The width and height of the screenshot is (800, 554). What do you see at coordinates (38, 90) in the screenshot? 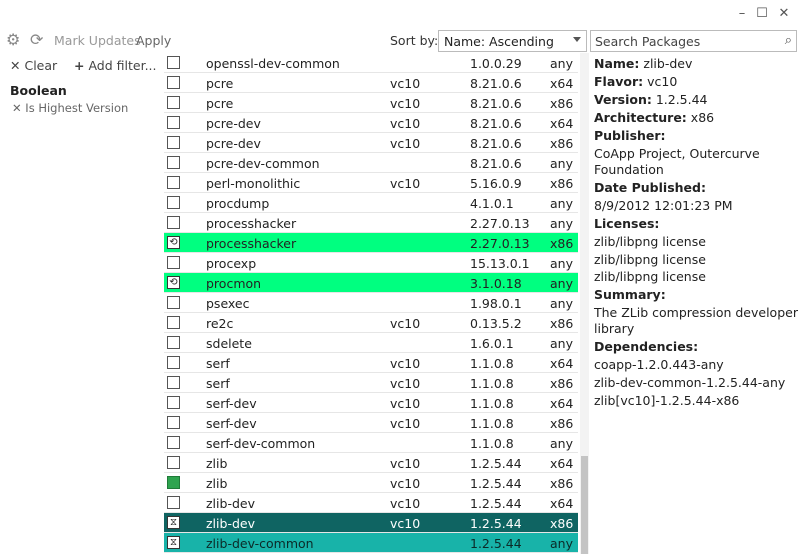
I see `filter-group-title: Boolean` at bounding box center [38, 90].